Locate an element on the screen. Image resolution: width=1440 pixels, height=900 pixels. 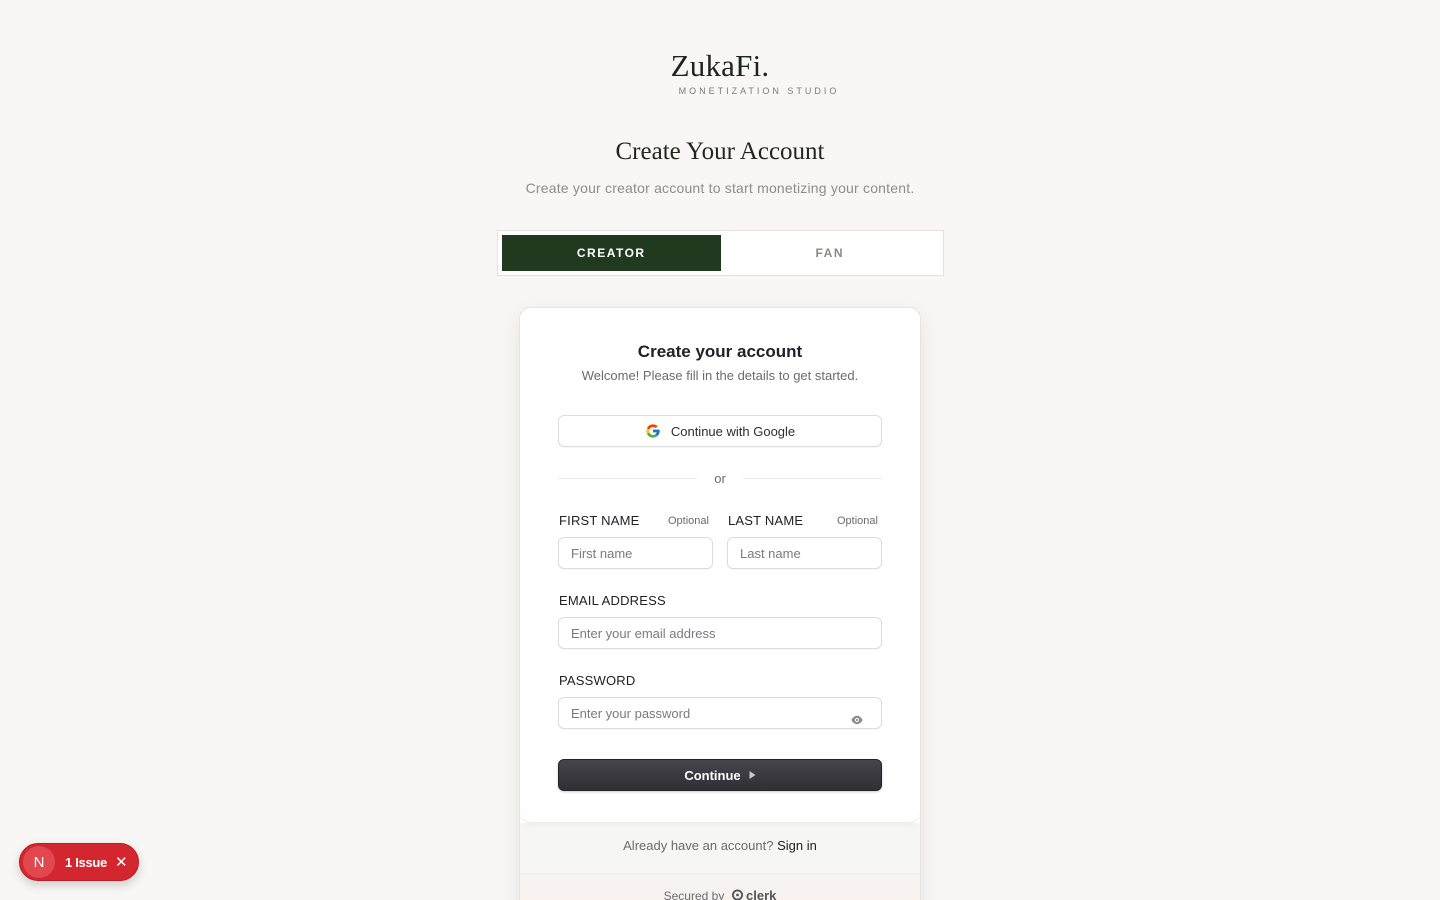
secured-footer: Secured by clerk is located at coordinates (720, 886).